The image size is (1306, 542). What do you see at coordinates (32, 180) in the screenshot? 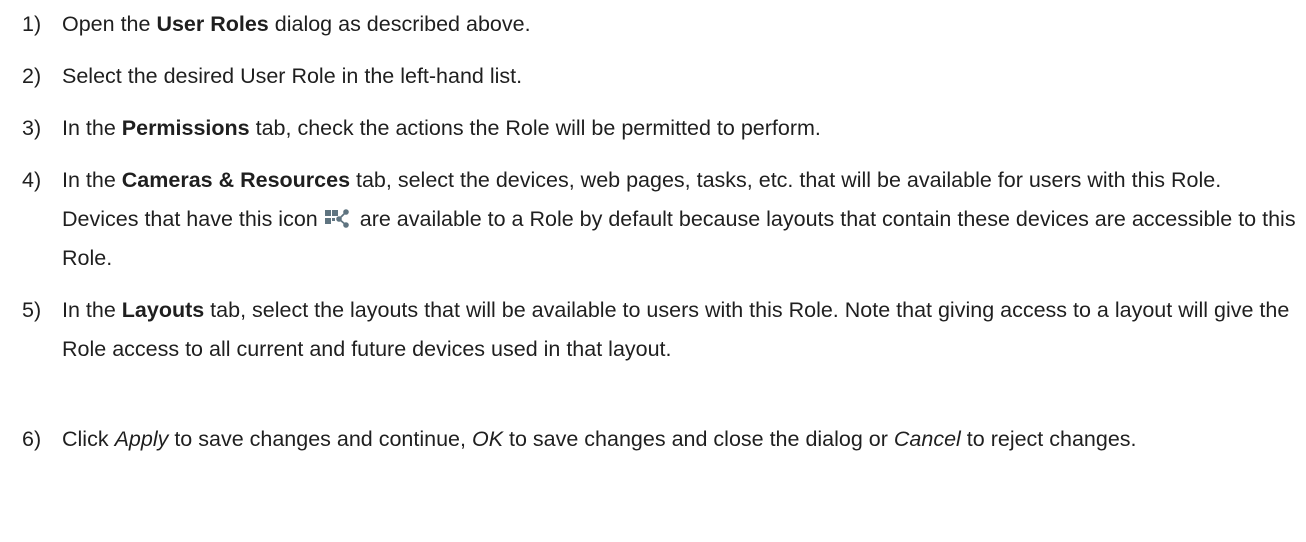
I see `step-number: 4)` at bounding box center [32, 180].